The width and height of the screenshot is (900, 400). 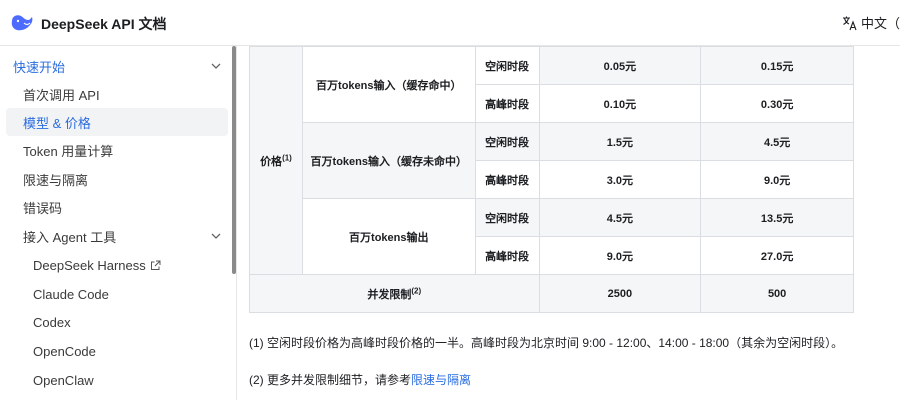 I want to click on price-cell: 1.5元, so click(x=620, y=141).